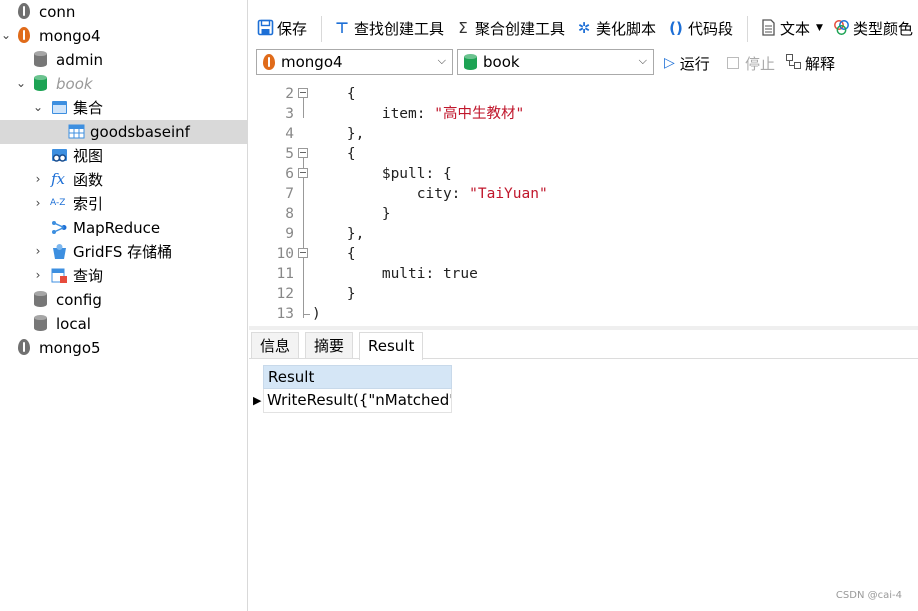 The image size is (918, 611). What do you see at coordinates (382, 174) in the screenshot?
I see `code-text: $pull: {` at bounding box center [382, 174].